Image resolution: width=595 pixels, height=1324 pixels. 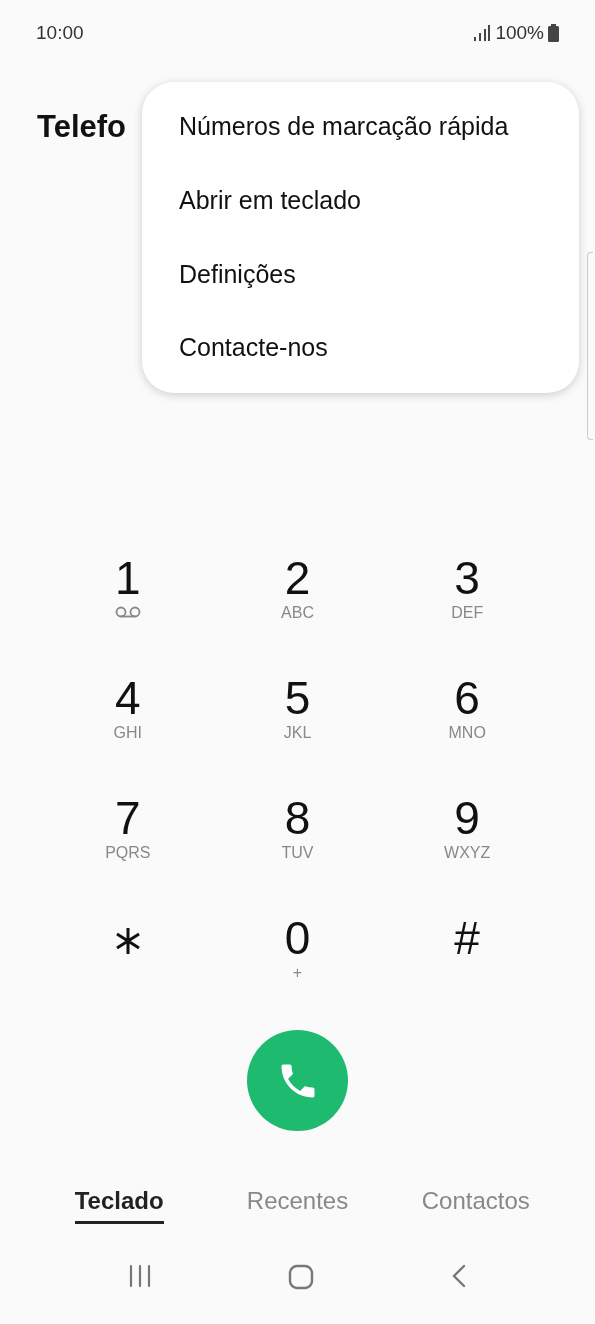 I want to click on recent-apps-icon, so click(x=140, y=1276).